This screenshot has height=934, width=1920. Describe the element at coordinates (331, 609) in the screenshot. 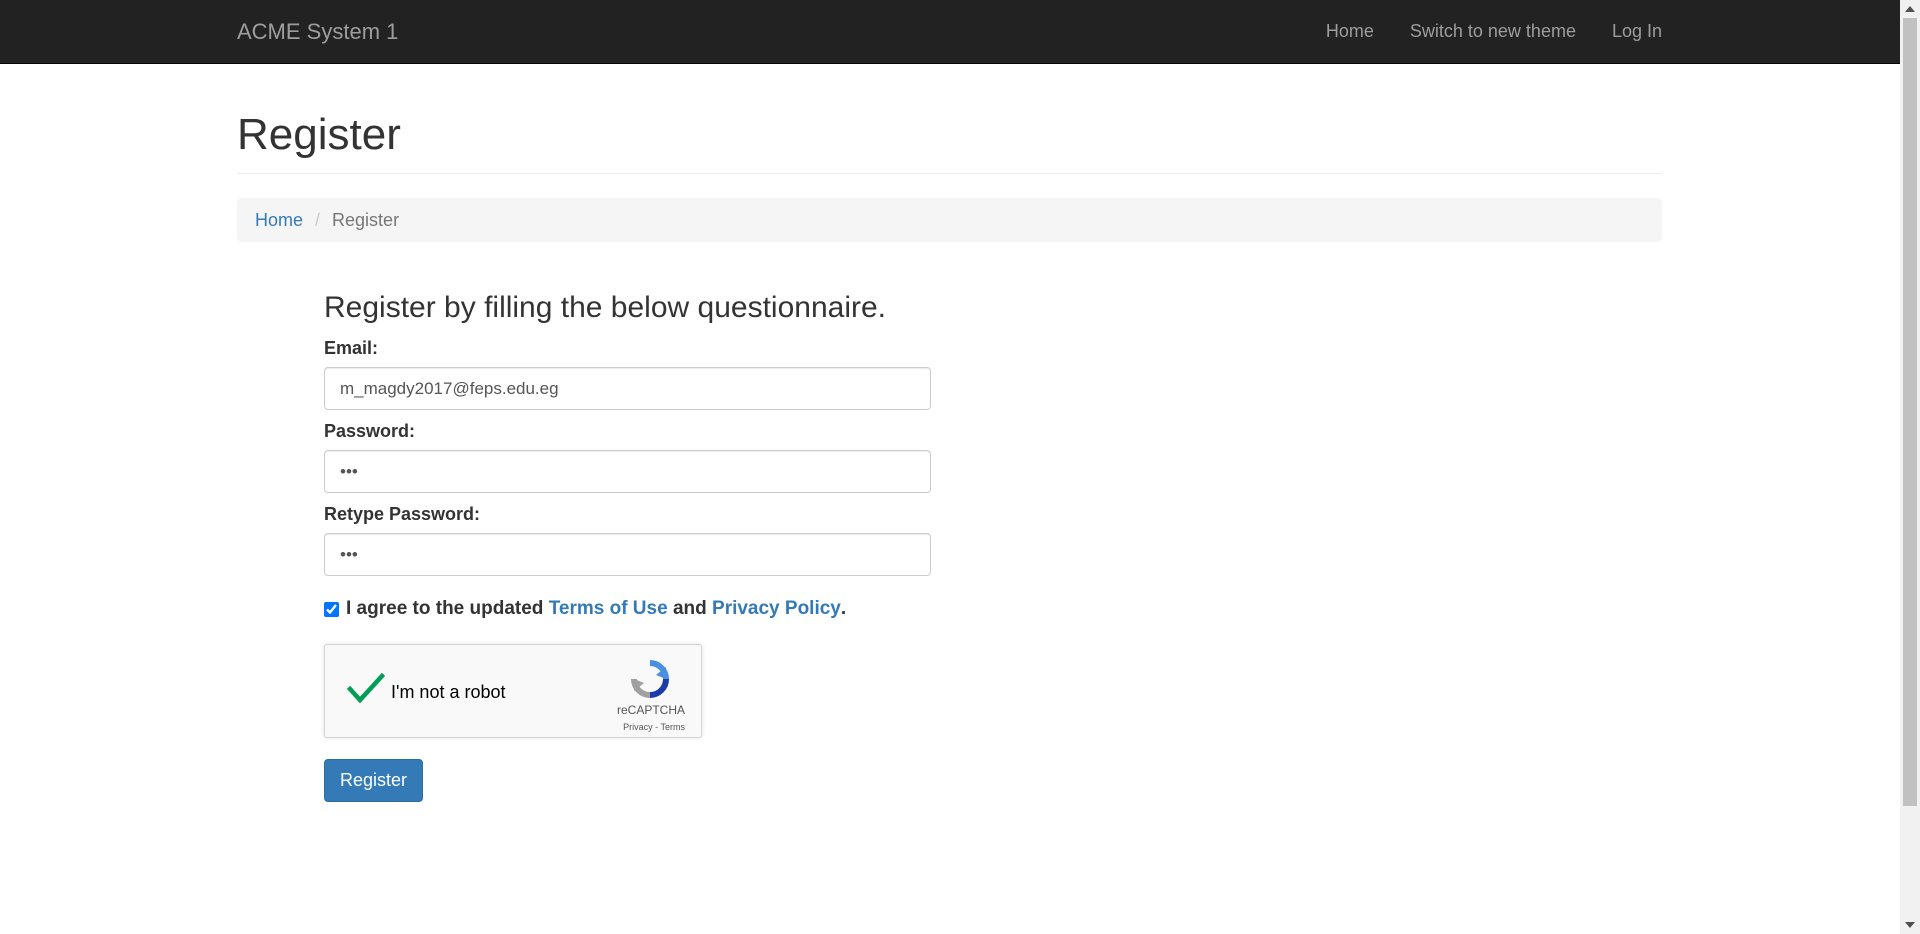

I see `agree-checkbox` at that location.